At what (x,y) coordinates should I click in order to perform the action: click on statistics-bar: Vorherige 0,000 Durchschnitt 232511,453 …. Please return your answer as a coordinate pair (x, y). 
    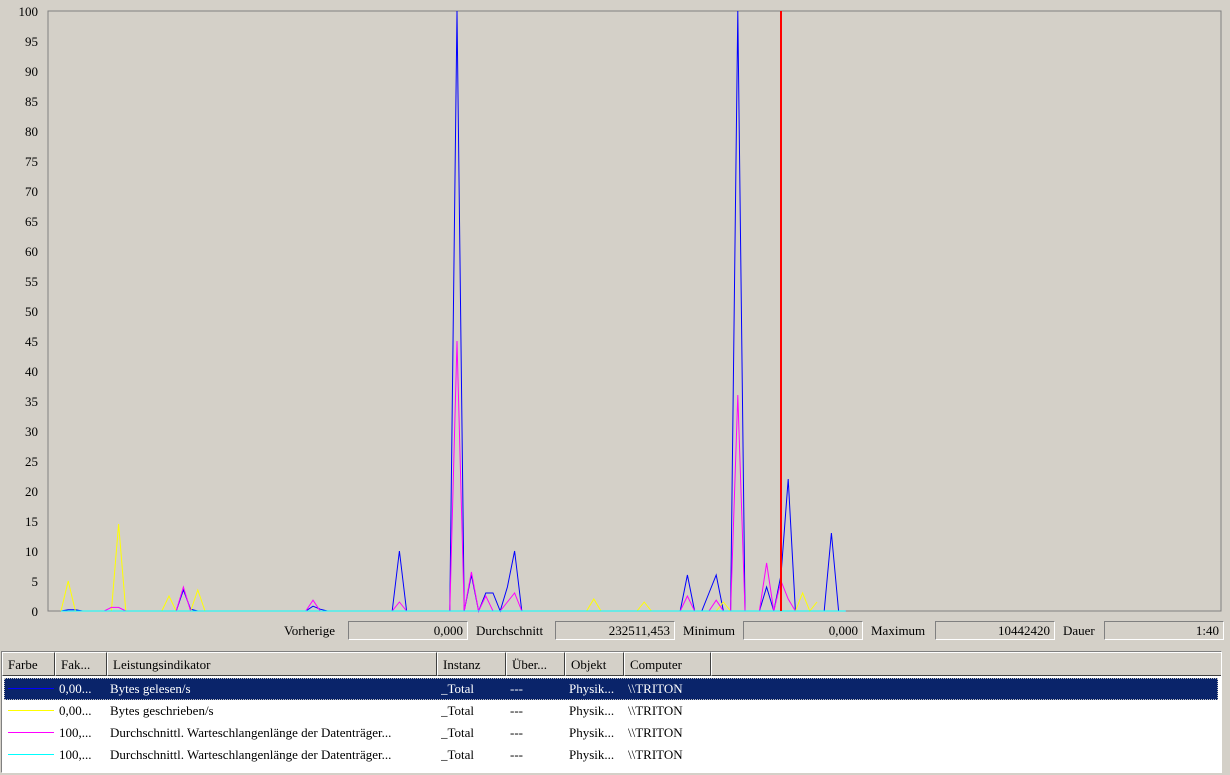
    Looking at the image, I should click on (615, 632).